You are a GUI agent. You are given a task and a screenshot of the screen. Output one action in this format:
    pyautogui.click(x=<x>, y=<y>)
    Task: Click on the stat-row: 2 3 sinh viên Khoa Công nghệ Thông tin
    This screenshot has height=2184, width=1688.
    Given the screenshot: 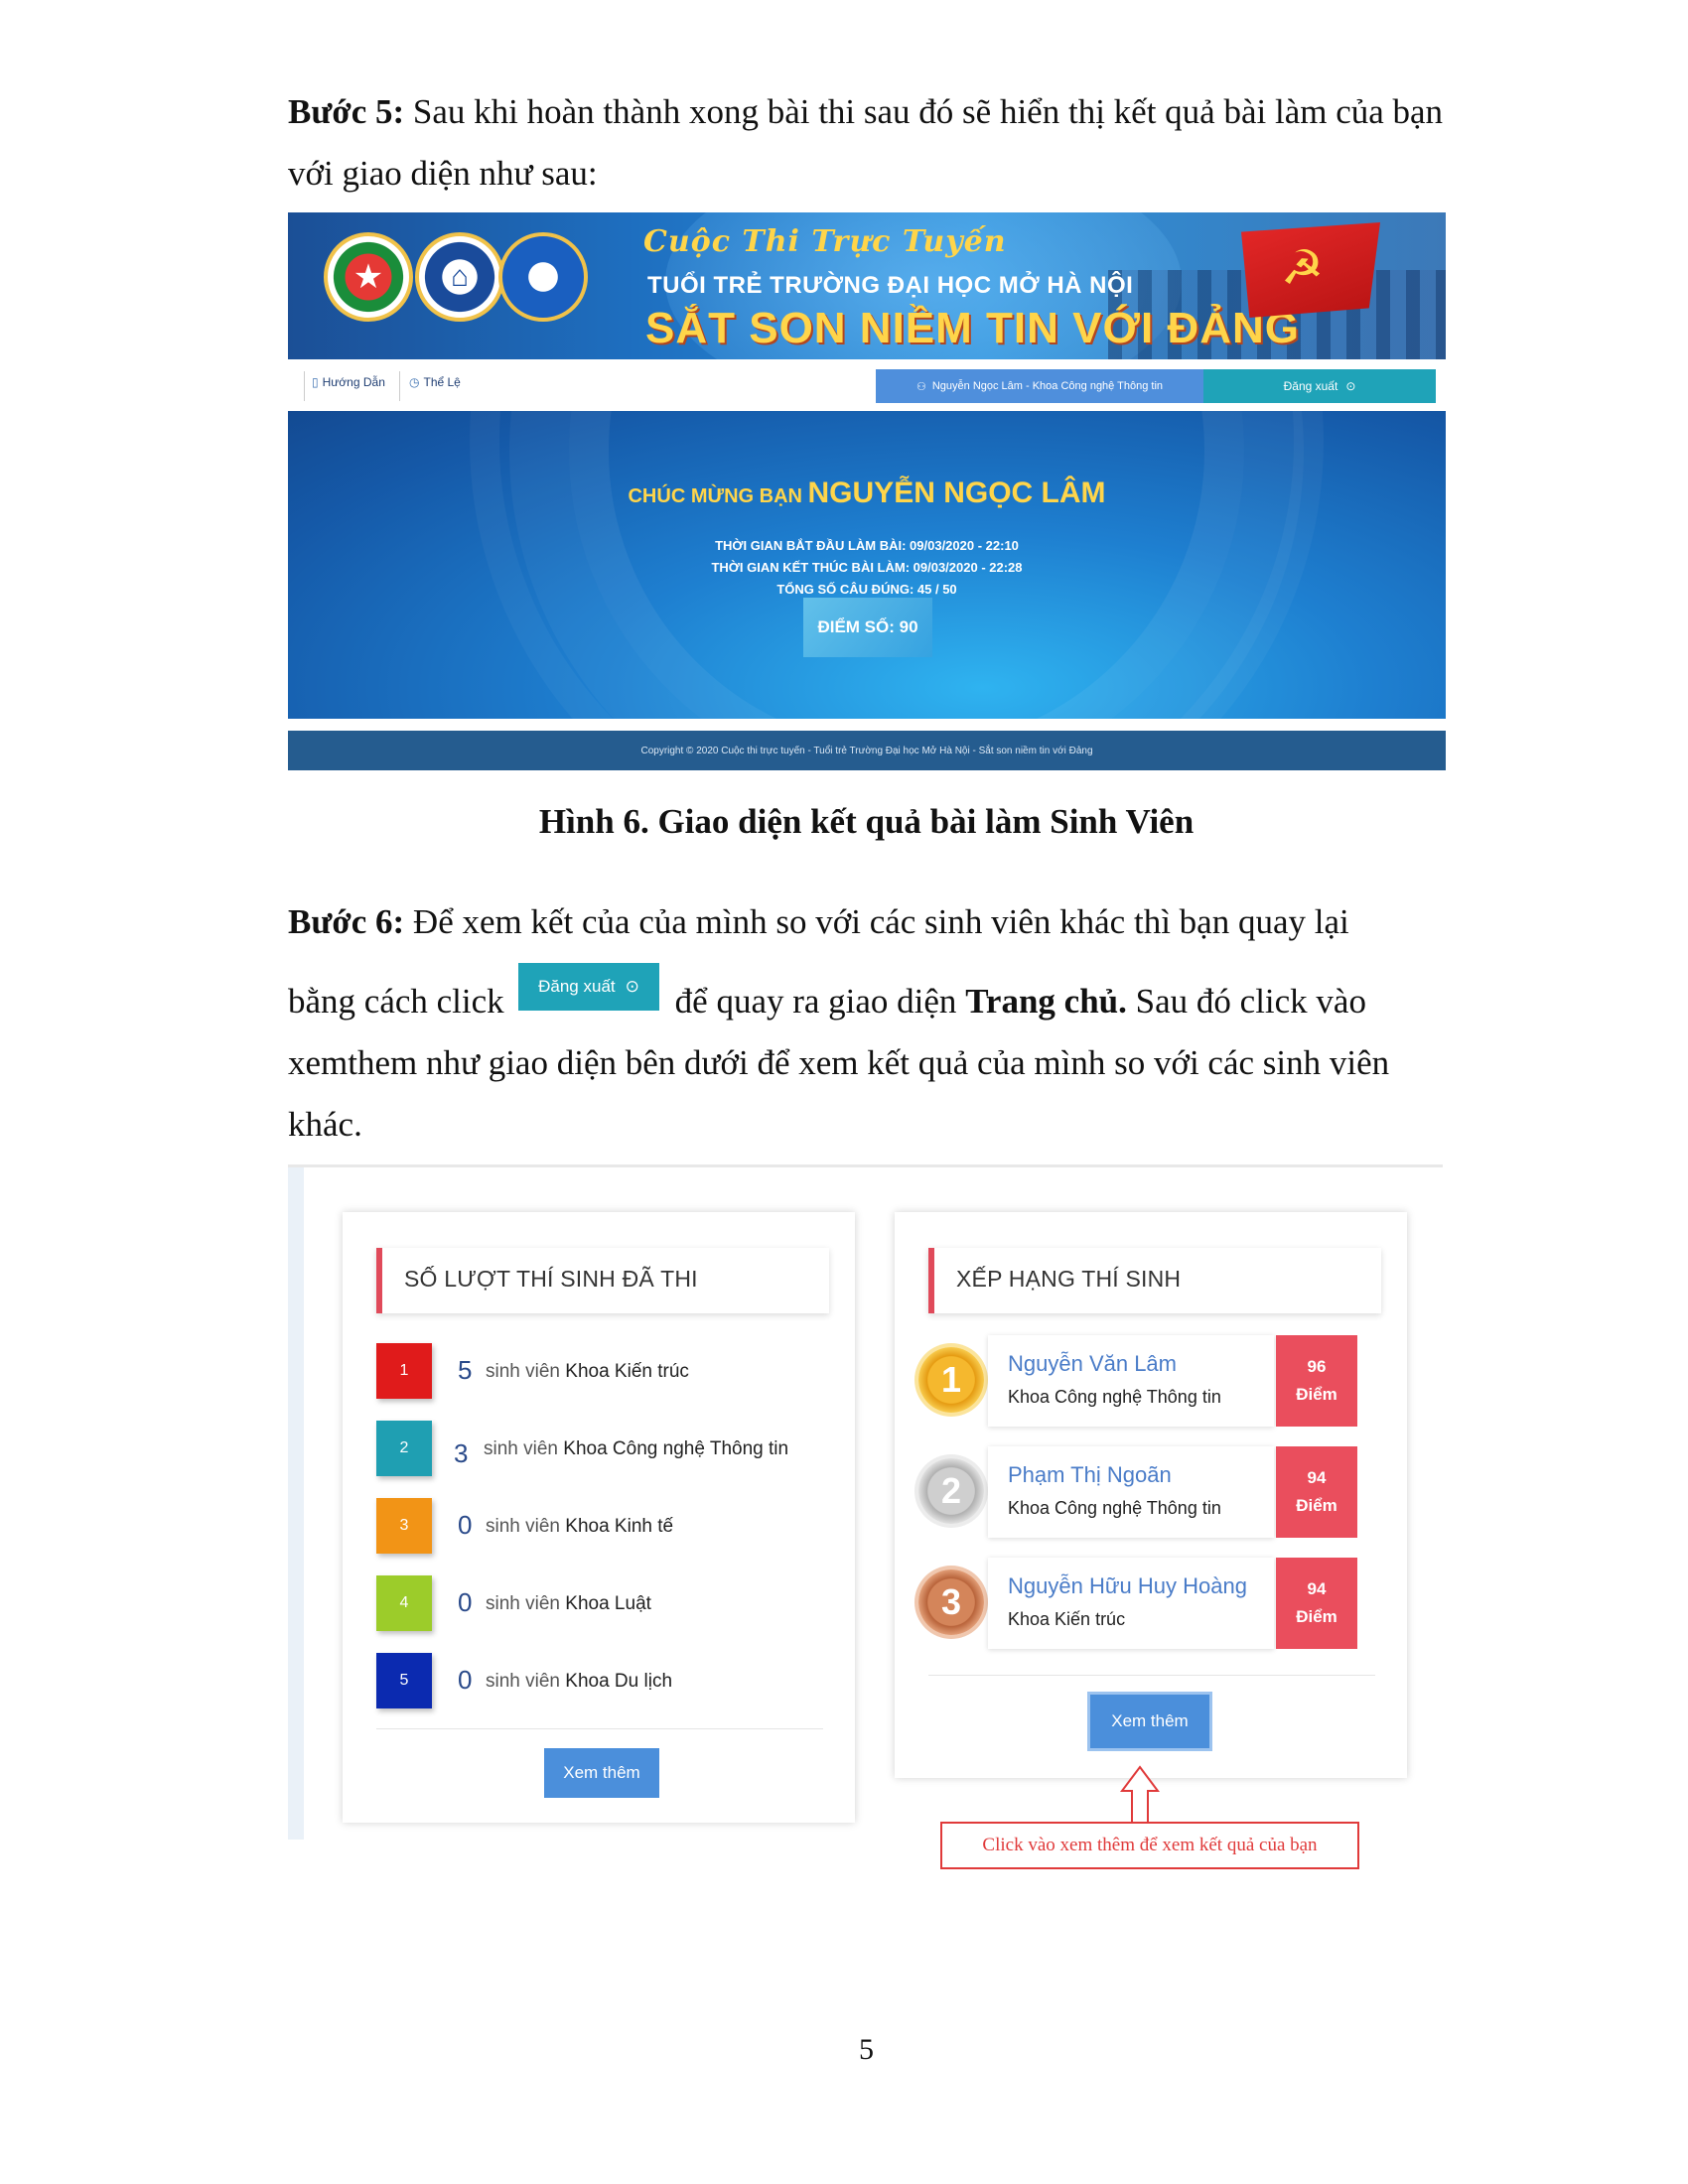 What is the action you would take?
    pyautogui.click(x=604, y=1449)
    